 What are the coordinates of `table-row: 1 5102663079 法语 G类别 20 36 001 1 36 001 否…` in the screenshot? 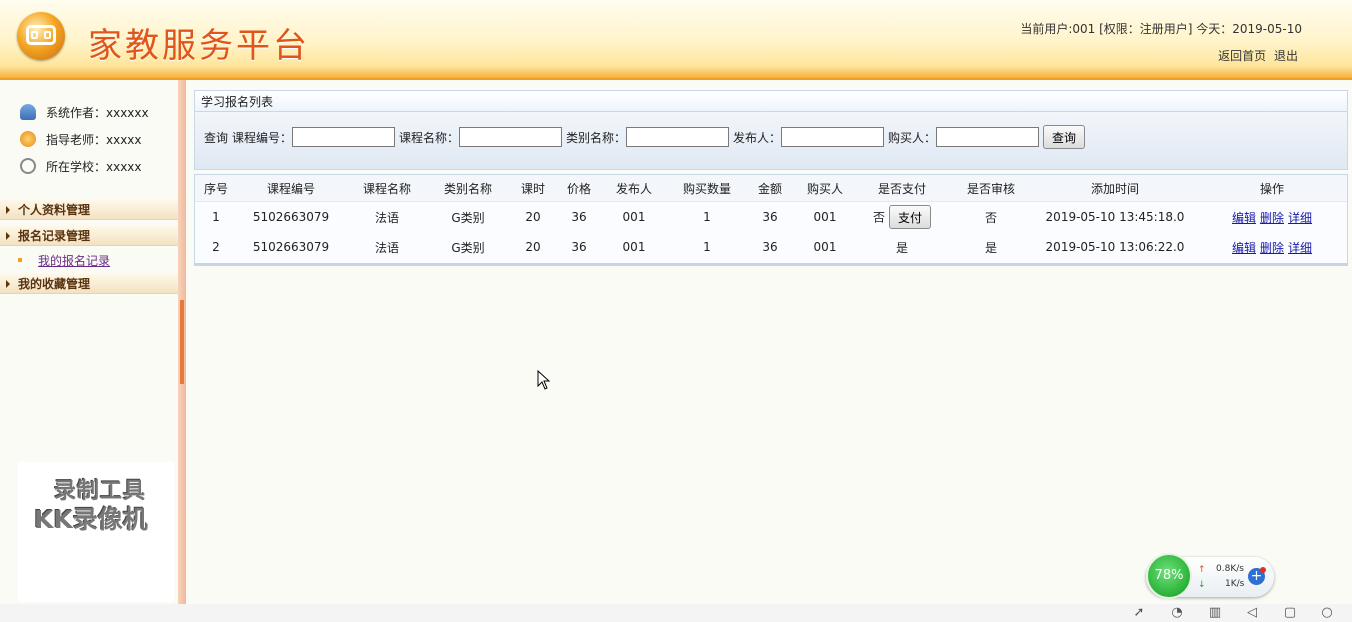 It's located at (771, 217).